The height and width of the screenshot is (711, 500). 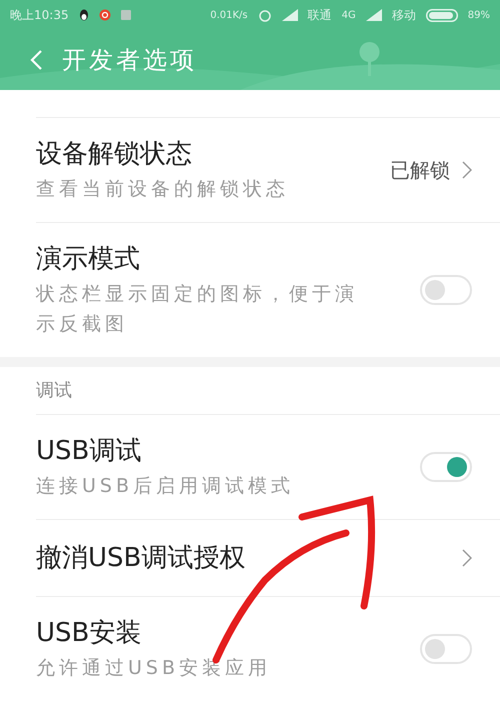 What do you see at coordinates (442, 15) in the screenshot?
I see `battery-icon` at bounding box center [442, 15].